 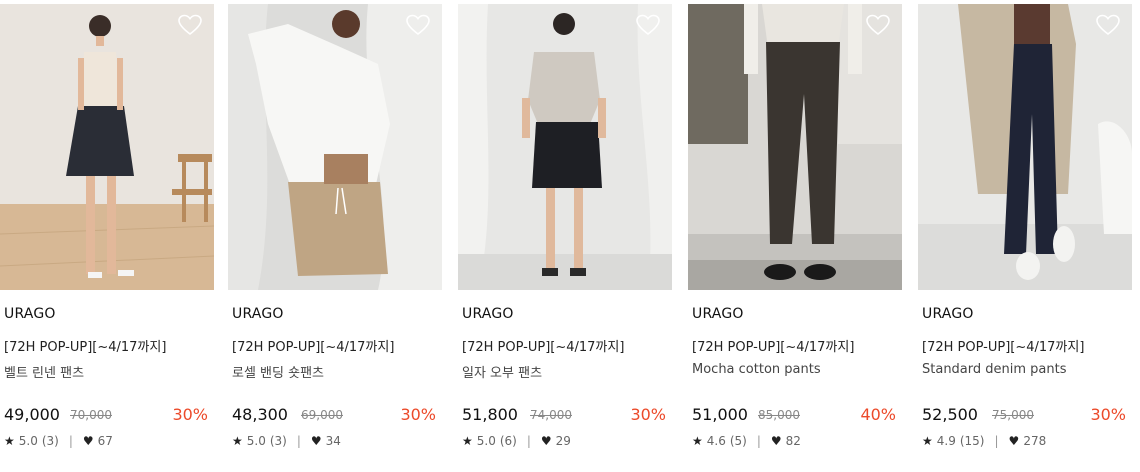 What do you see at coordinates (502, 371) in the screenshot?
I see `product-name: 일자 오부 팬츠` at bounding box center [502, 371].